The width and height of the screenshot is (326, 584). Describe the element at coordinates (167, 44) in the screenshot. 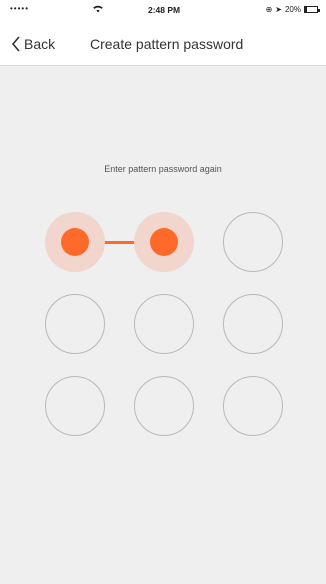

I see `page-title: Create pattern password` at that location.